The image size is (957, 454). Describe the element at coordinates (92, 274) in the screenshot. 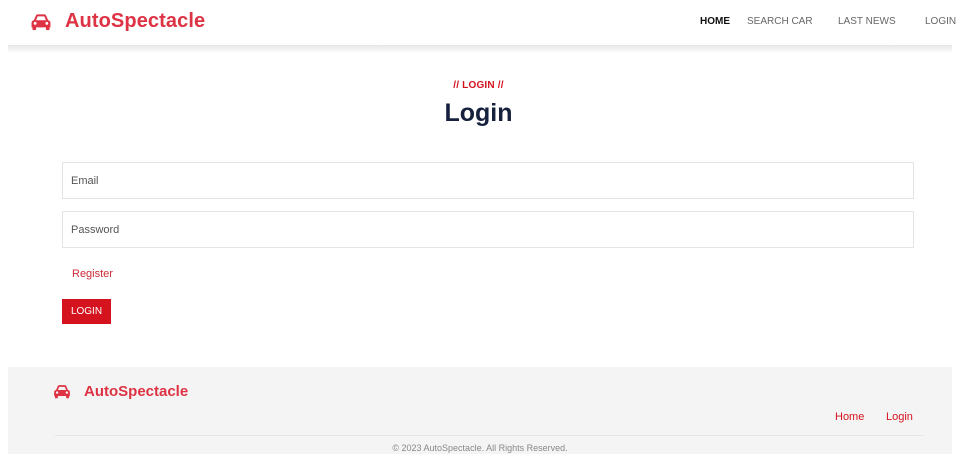

I see `register-link: Register` at that location.